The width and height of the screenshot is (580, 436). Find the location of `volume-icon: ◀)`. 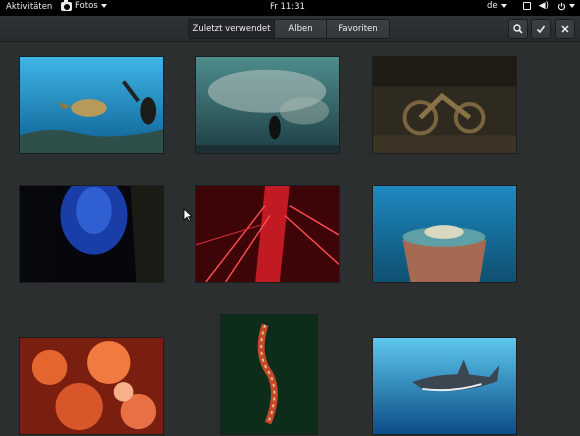

volume-icon: ◀) is located at coordinates (544, 6).